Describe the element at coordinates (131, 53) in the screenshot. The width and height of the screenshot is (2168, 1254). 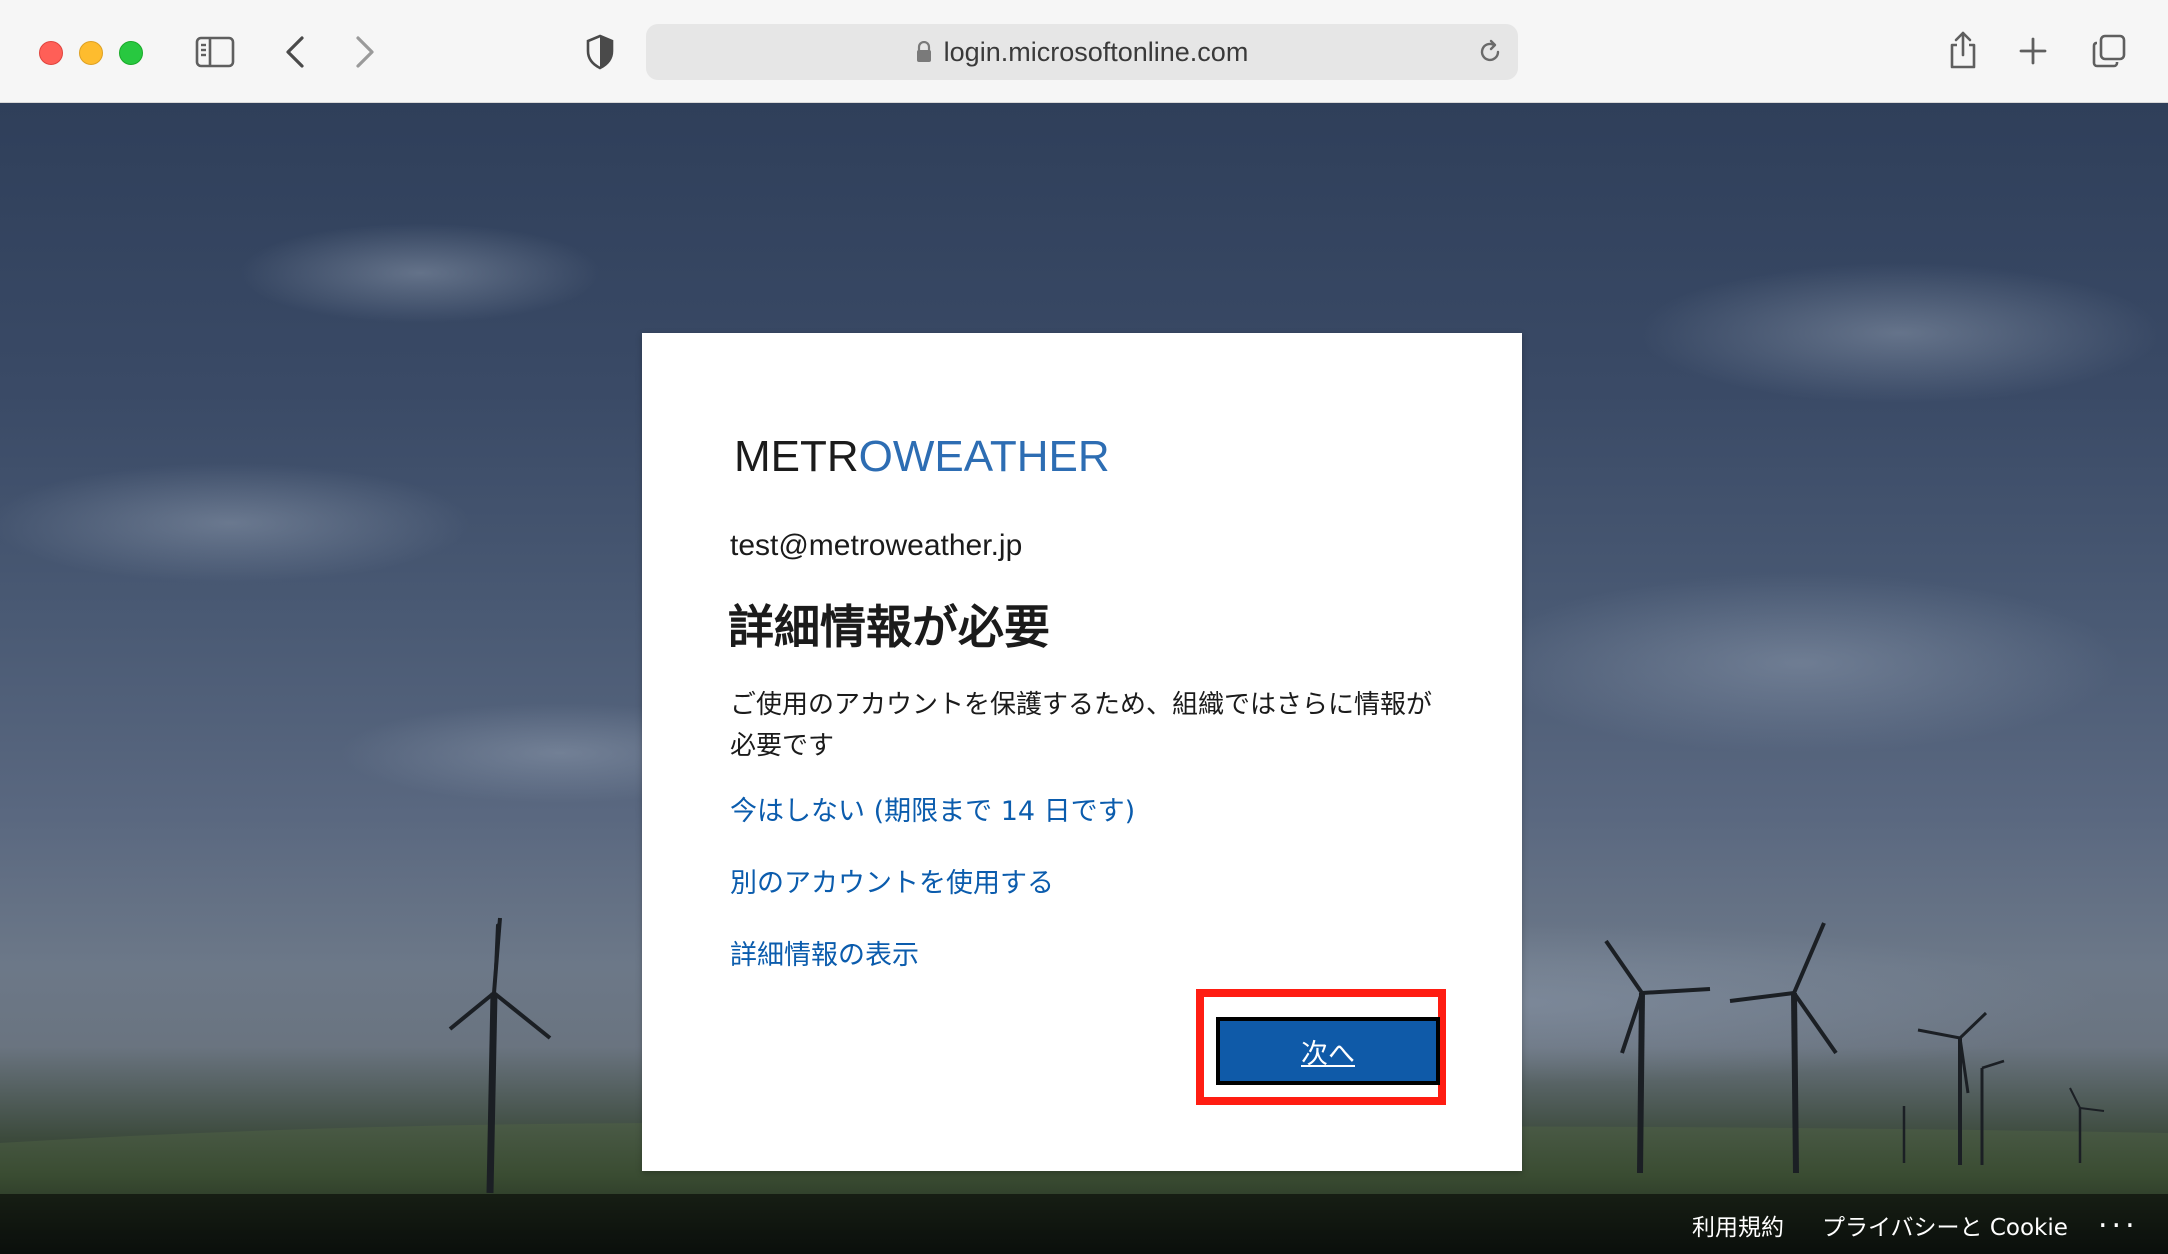
I see `zoom-window-button` at that location.